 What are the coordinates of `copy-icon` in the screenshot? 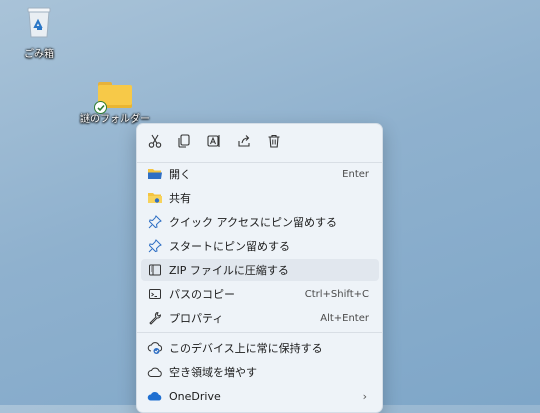 It's located at (184, 143).